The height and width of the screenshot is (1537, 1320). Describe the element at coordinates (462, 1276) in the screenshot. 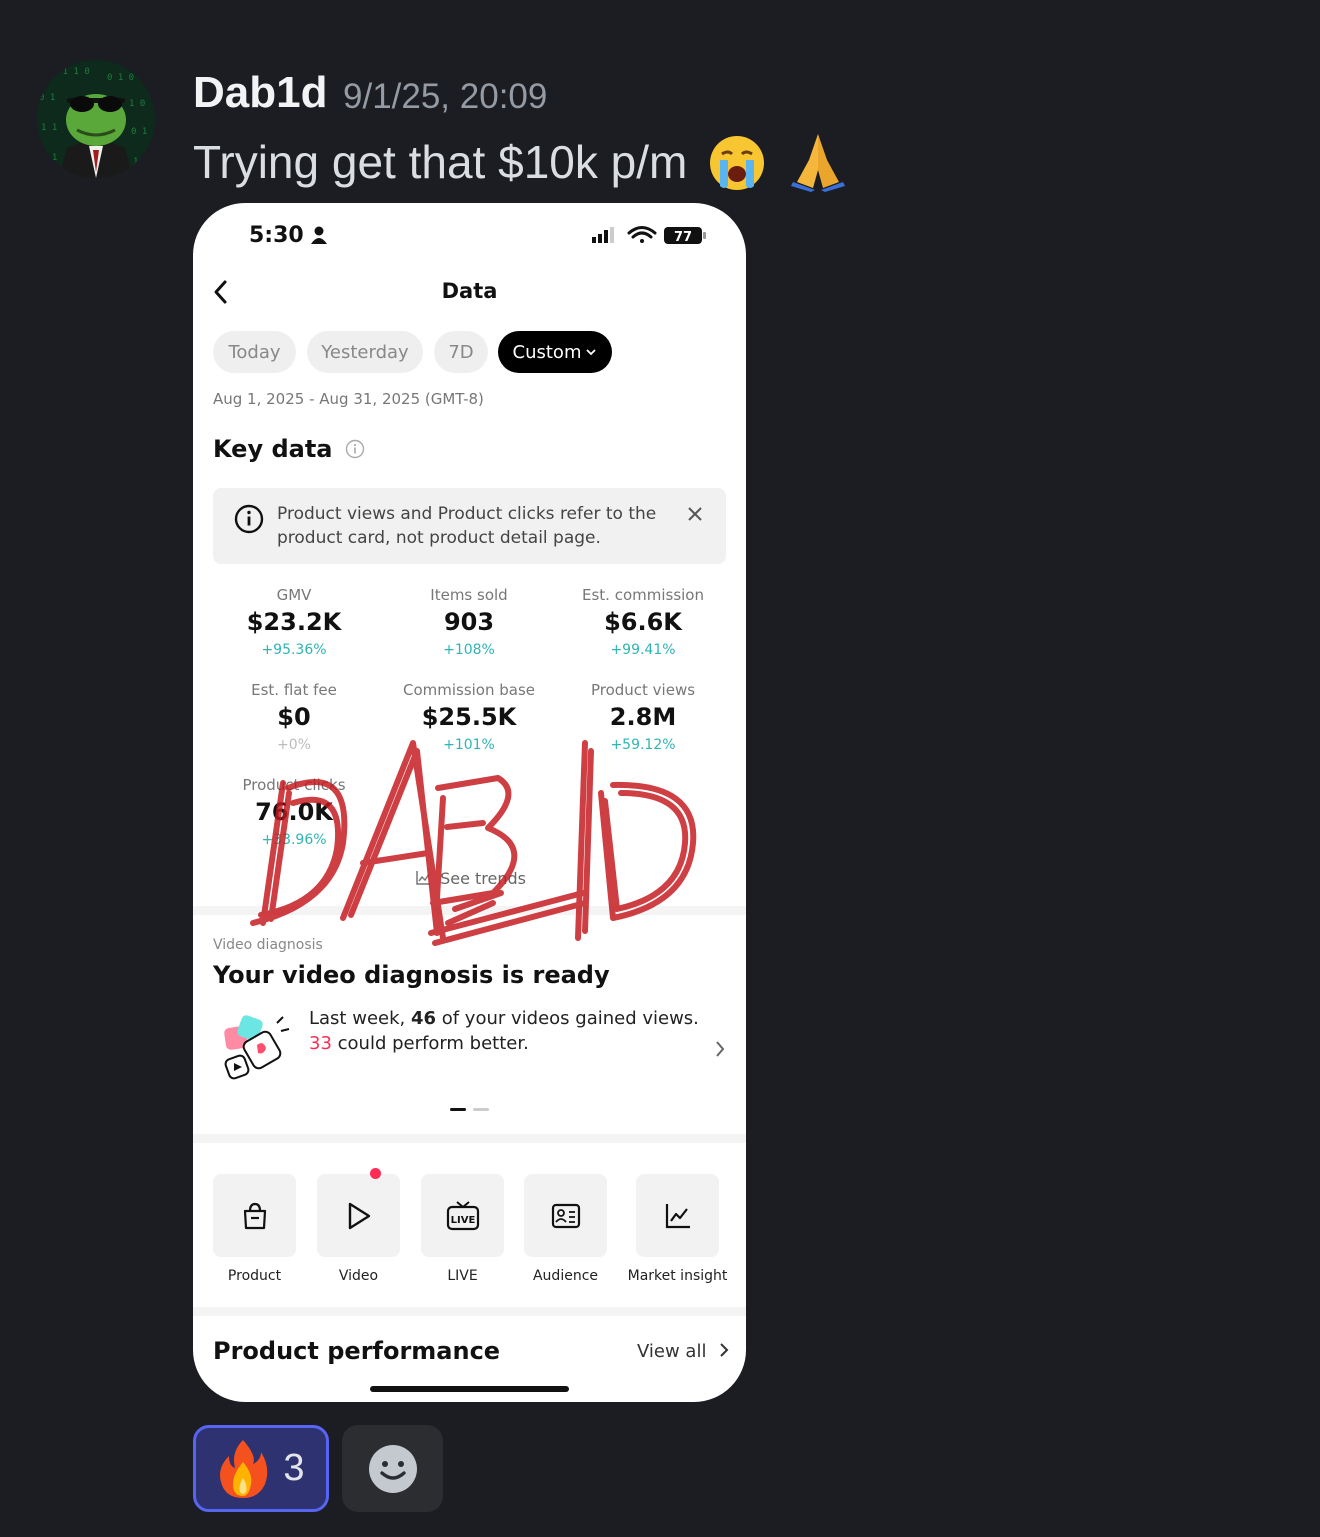

I see `tile-label-live: LIVE` at that location.